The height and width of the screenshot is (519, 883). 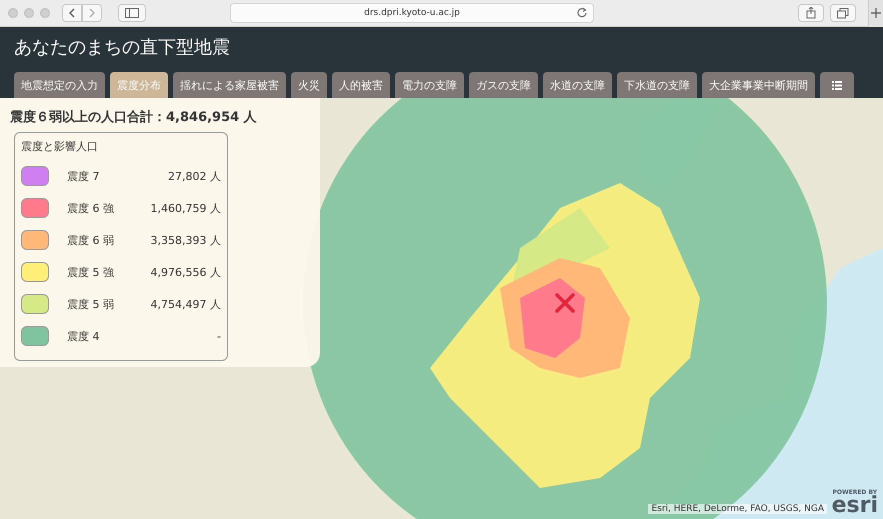 I want to click on back-button, so click(x=72, y=13).